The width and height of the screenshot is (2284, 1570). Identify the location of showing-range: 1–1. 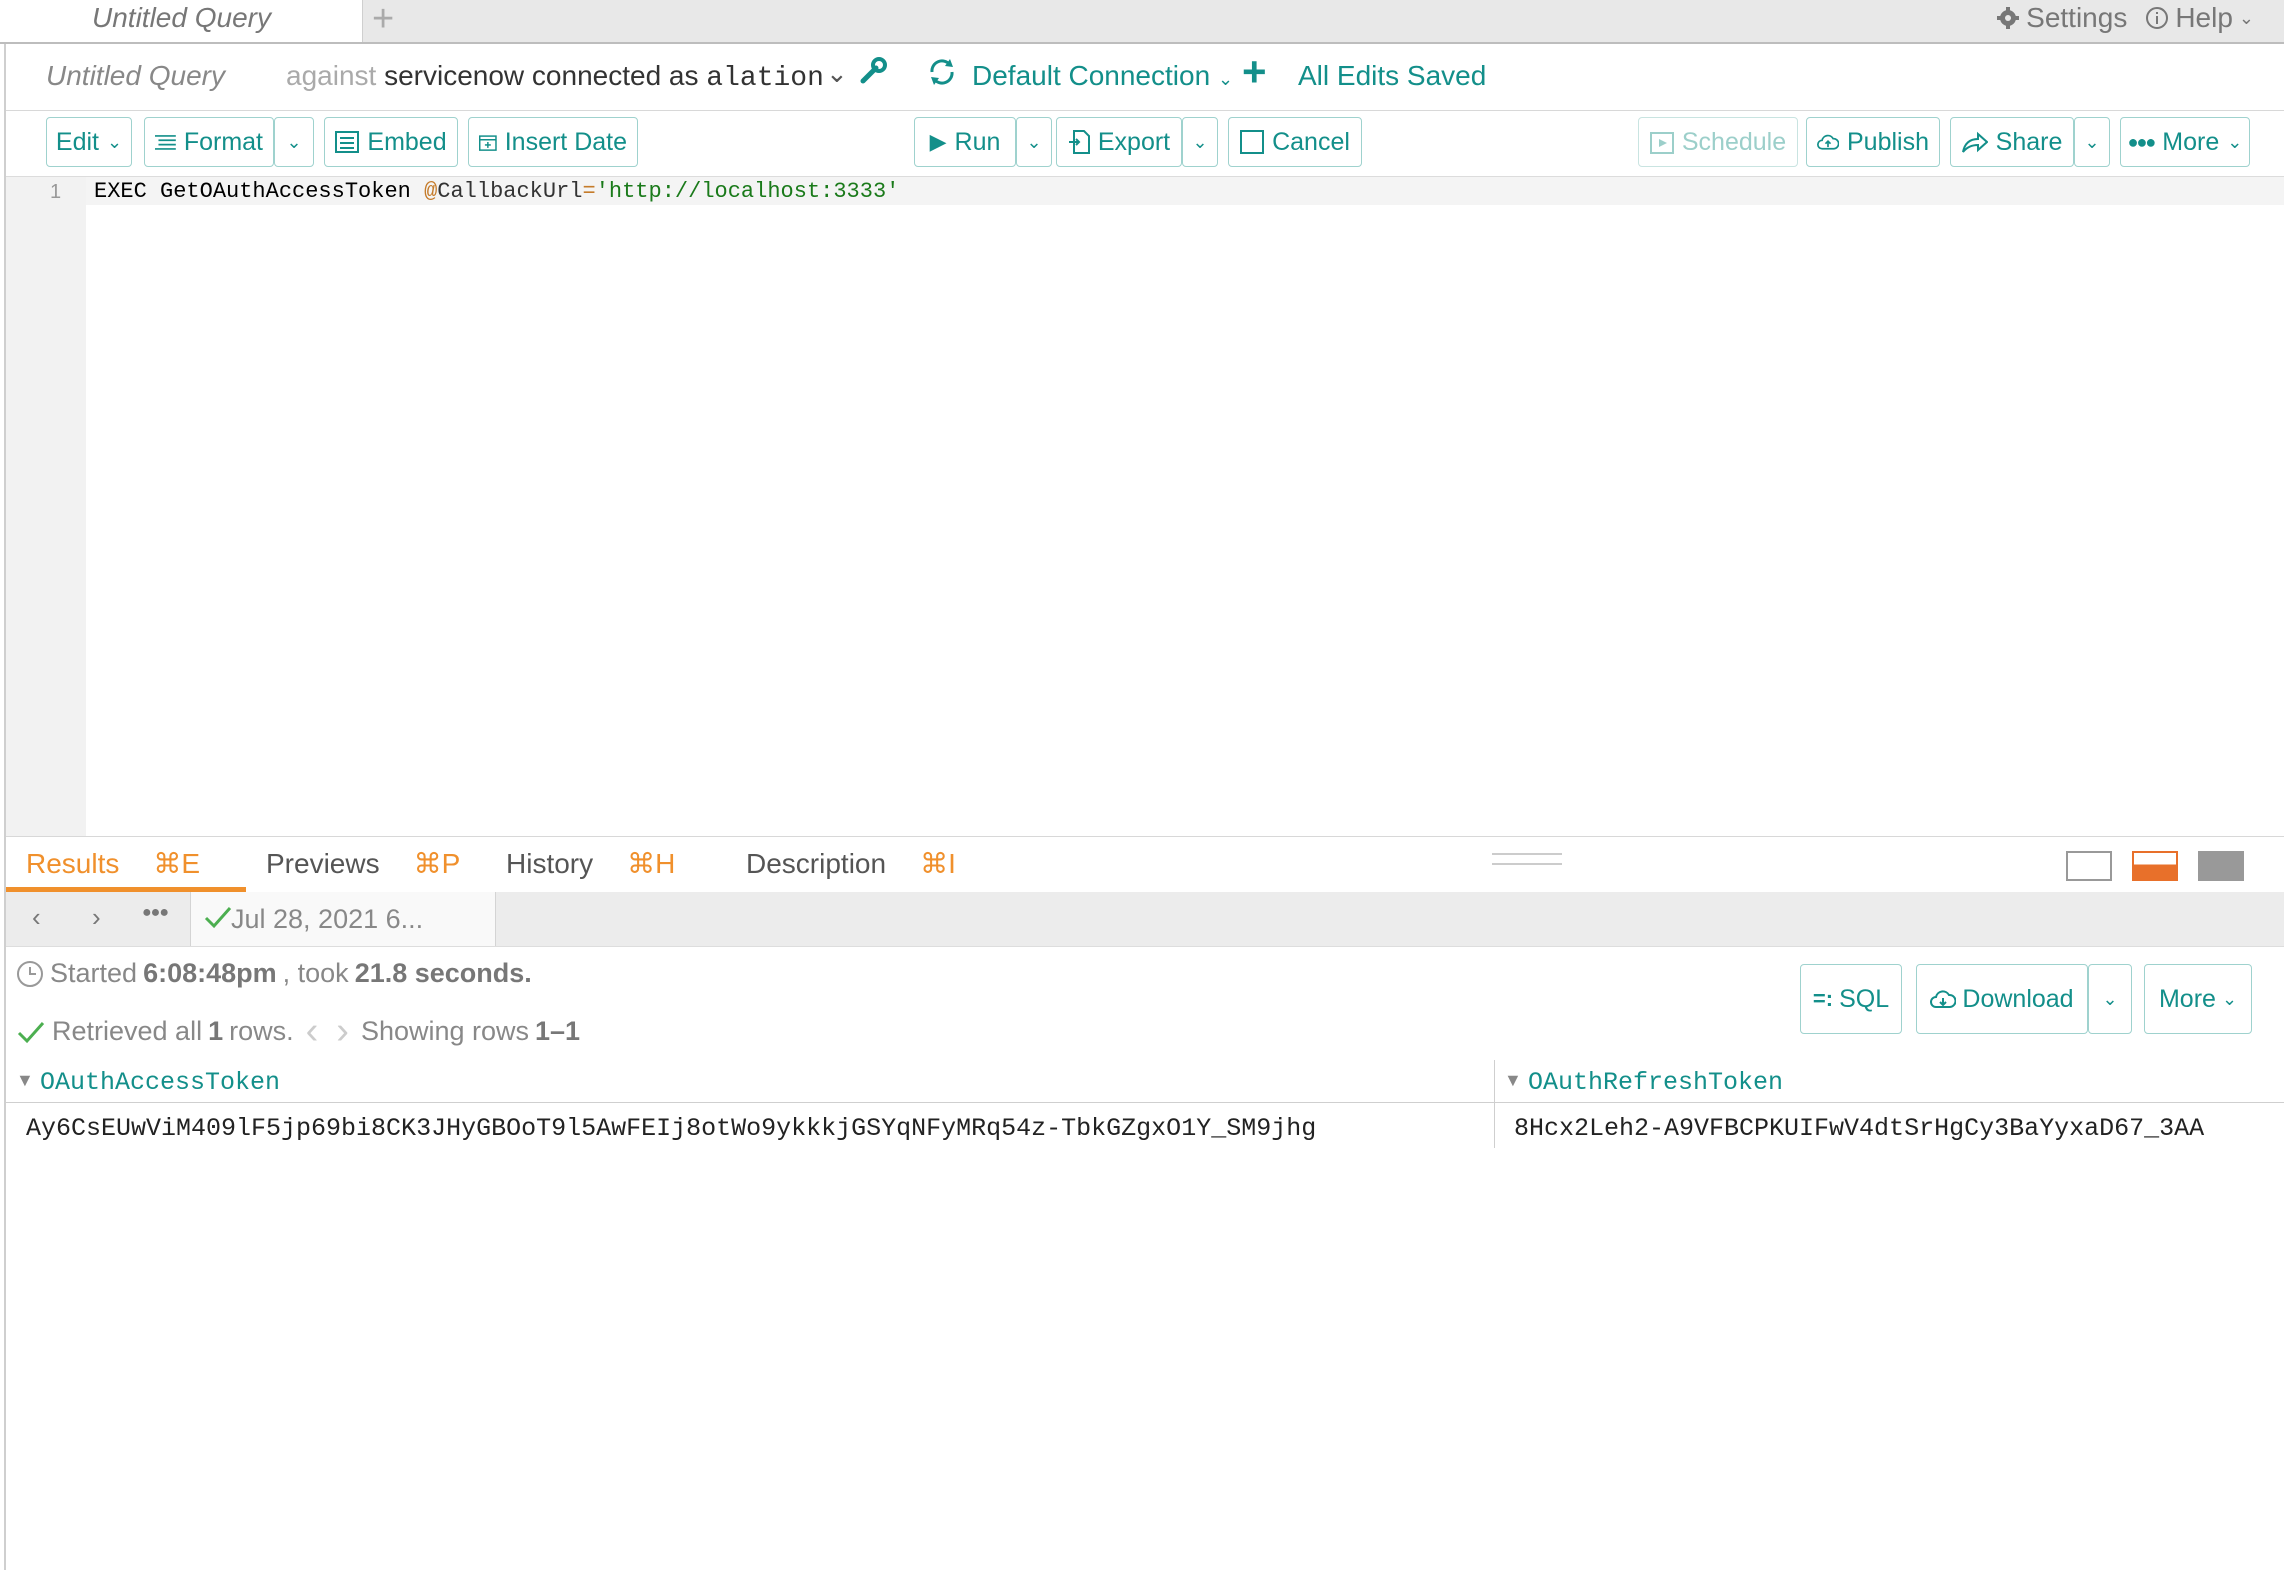
(558, 1031).